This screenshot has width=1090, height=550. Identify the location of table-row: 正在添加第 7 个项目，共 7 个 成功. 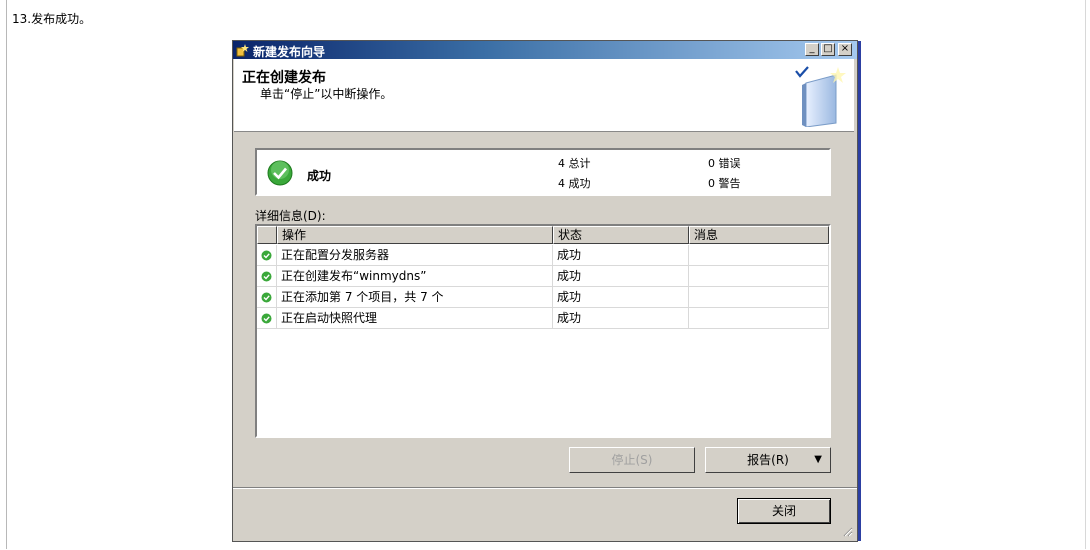
(543, 297).